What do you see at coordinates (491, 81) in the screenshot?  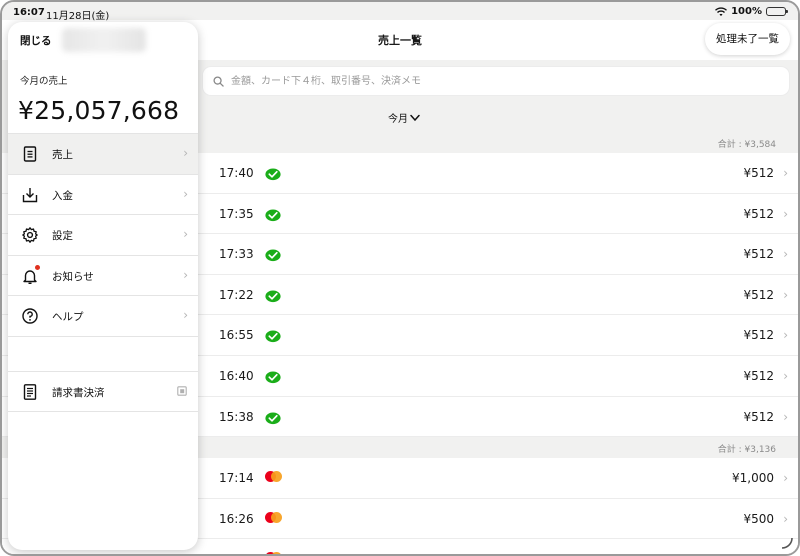 I see `search-input` at bounding box center [491, 81].